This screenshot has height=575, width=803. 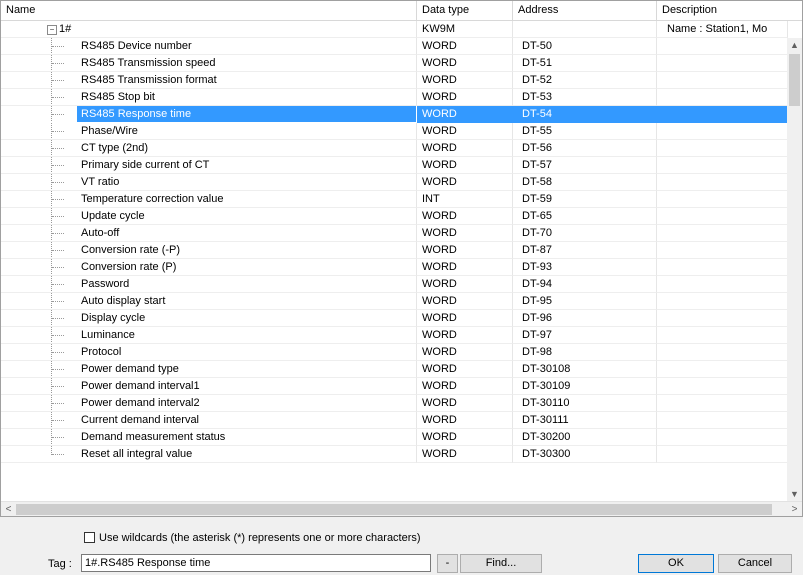 What do you see at coordinates (209, 199) in the screenshot?
I see `name-cell: Temperature correction value` at bounding box center [209, 199].